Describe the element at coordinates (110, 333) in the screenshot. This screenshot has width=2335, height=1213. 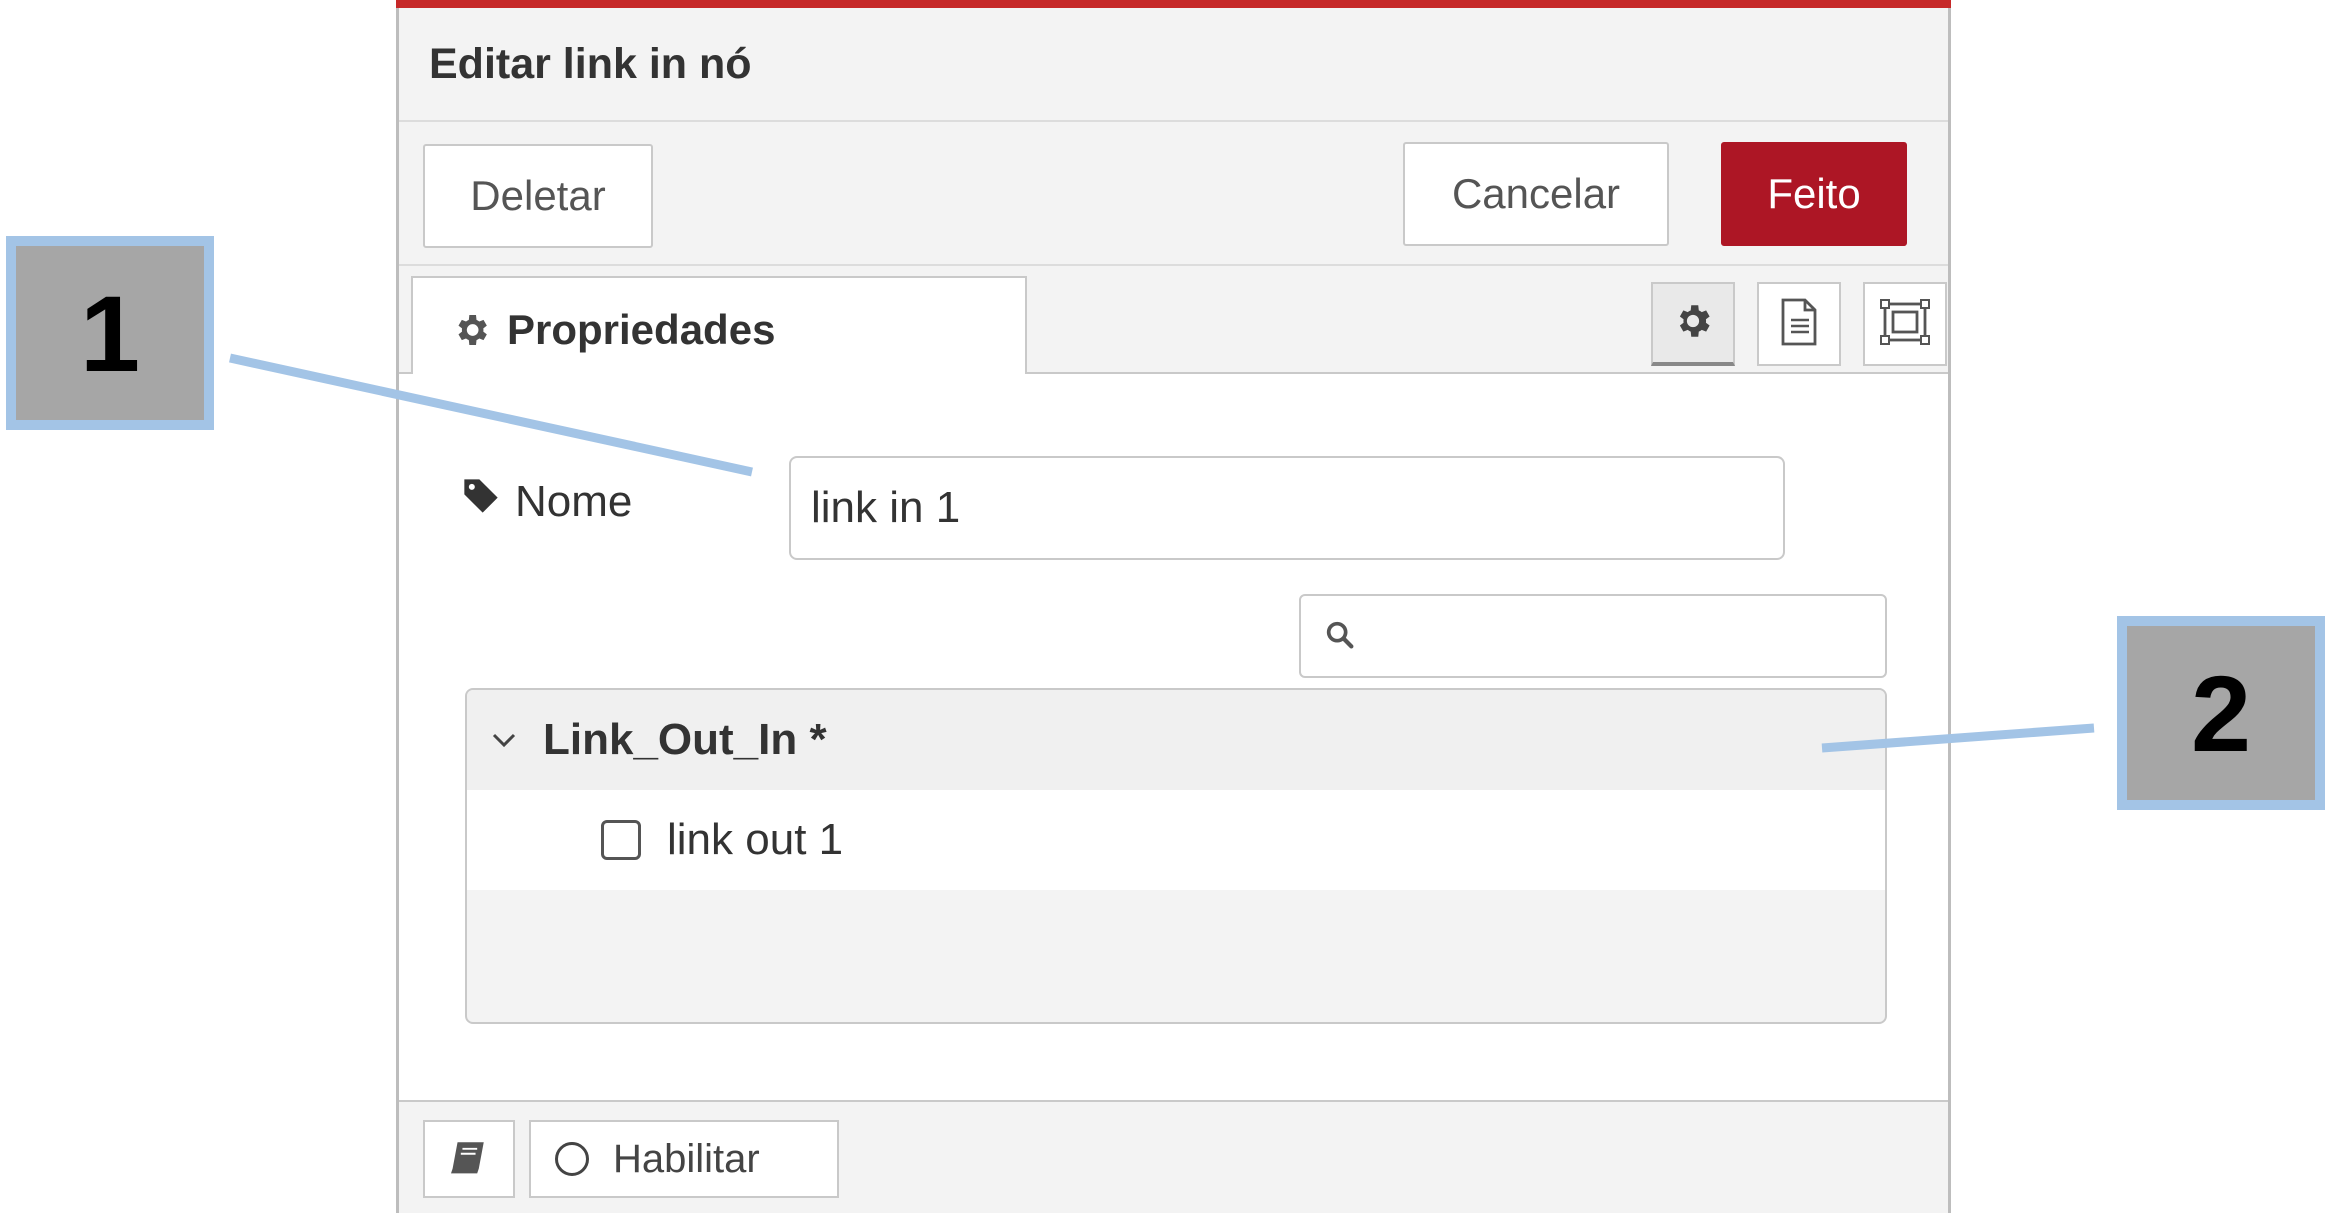
I see `callout-1: 1` at that location.